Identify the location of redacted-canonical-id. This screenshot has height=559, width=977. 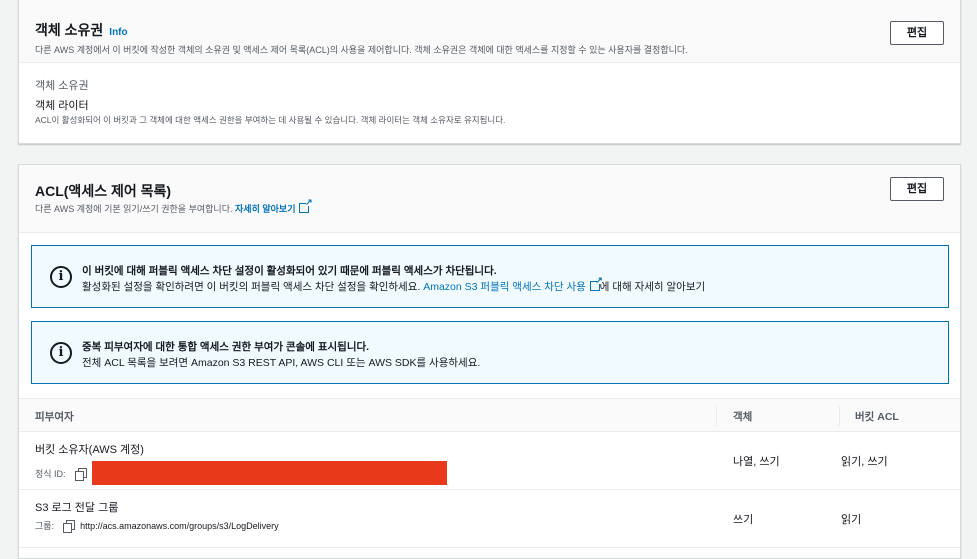
(269, 473).